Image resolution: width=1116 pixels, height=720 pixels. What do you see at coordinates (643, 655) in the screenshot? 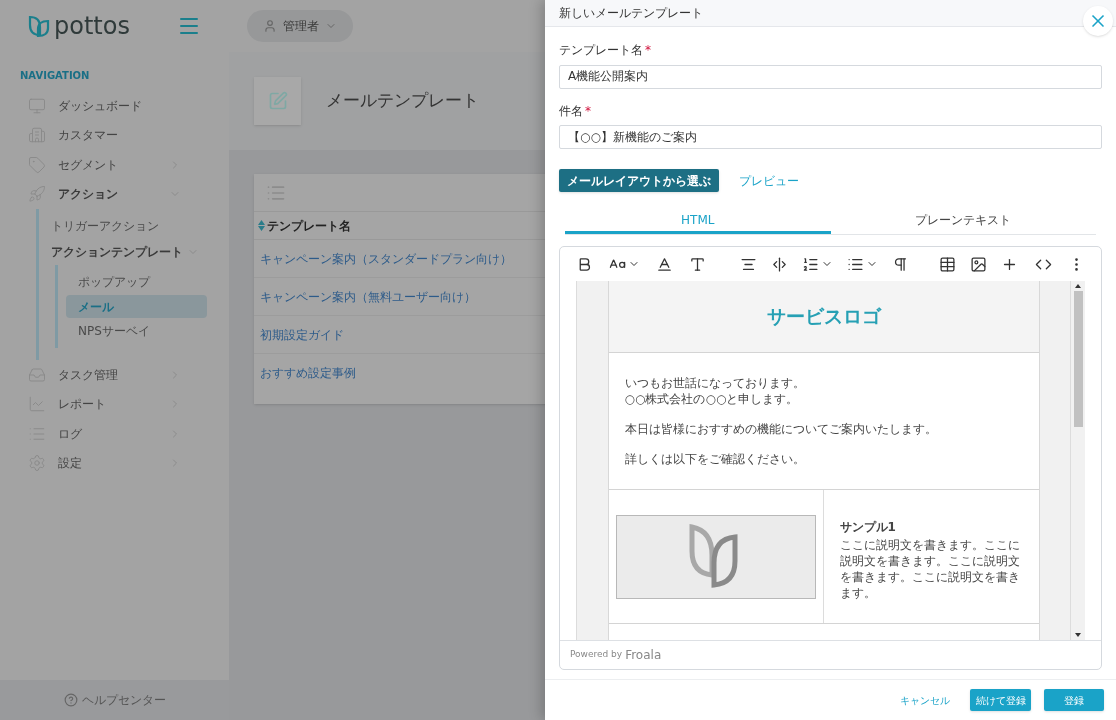
I see `froala-link: Froala` at bounding box center [643, 655].